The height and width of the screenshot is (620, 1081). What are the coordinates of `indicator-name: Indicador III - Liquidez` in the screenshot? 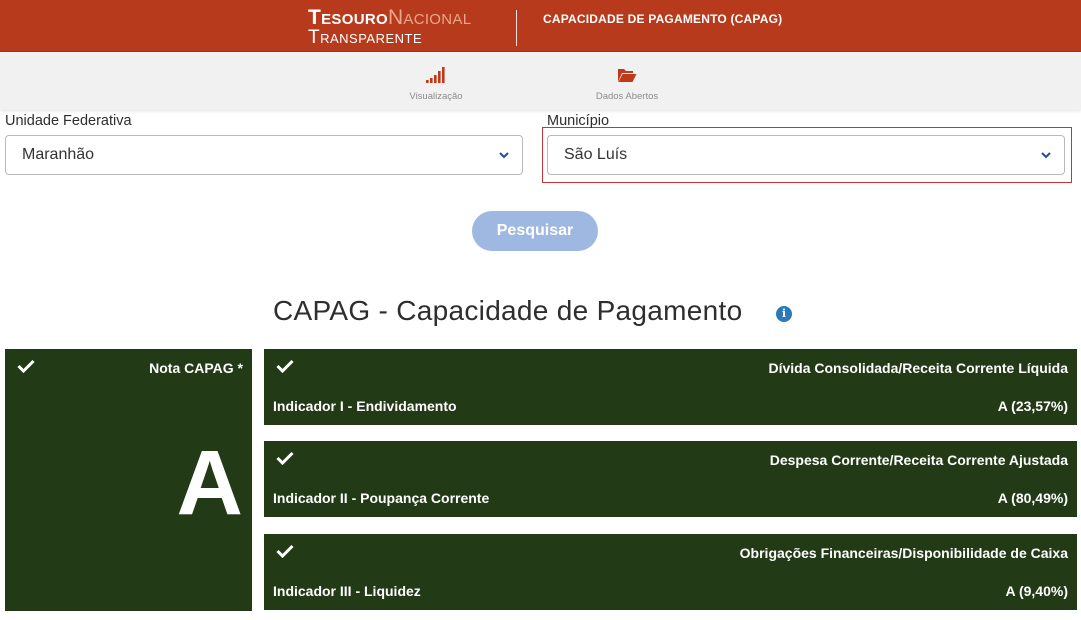 It's located at (347, 591).